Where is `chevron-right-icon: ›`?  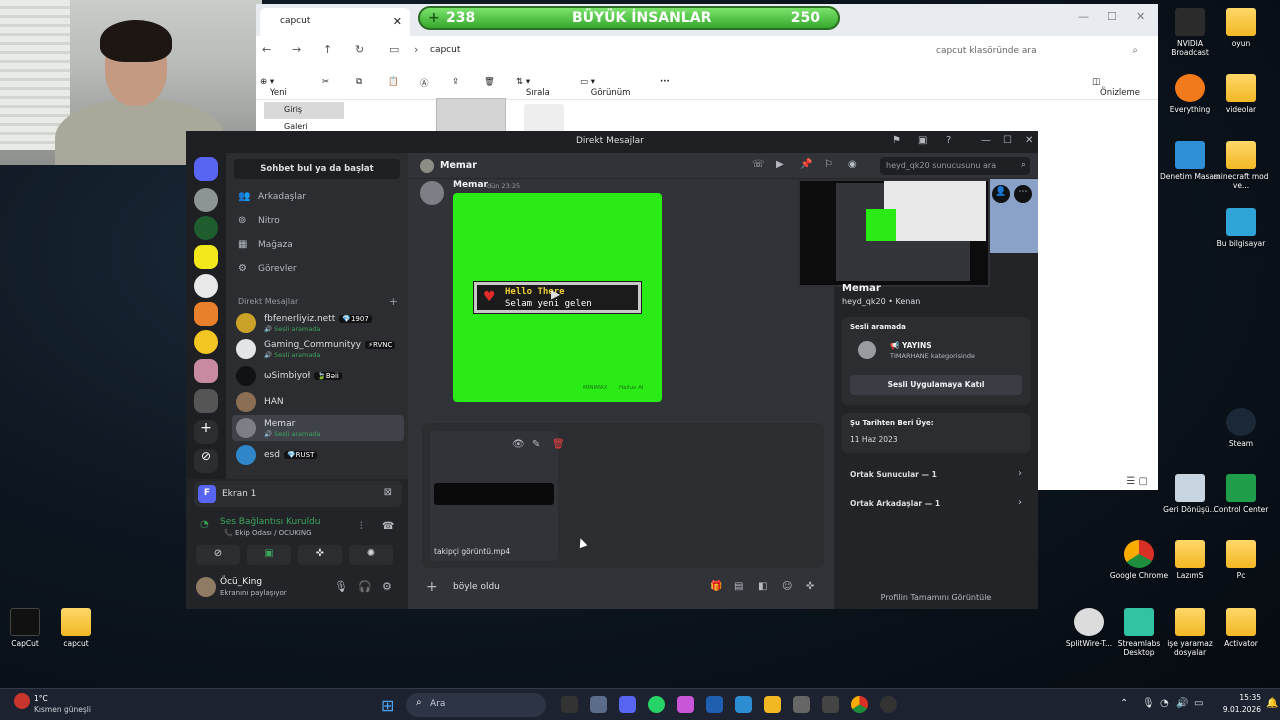
chevron-right-icon: › is located at coordinates (416, 49).